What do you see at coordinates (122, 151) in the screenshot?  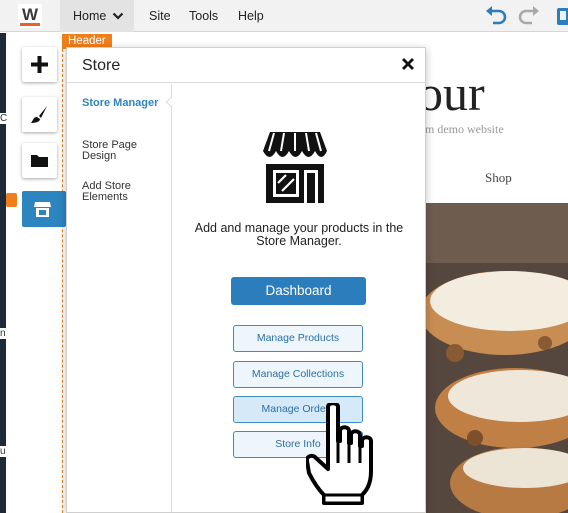 I see `nav-store-page-design: Store Page Design` at bounding box center [122, 151].